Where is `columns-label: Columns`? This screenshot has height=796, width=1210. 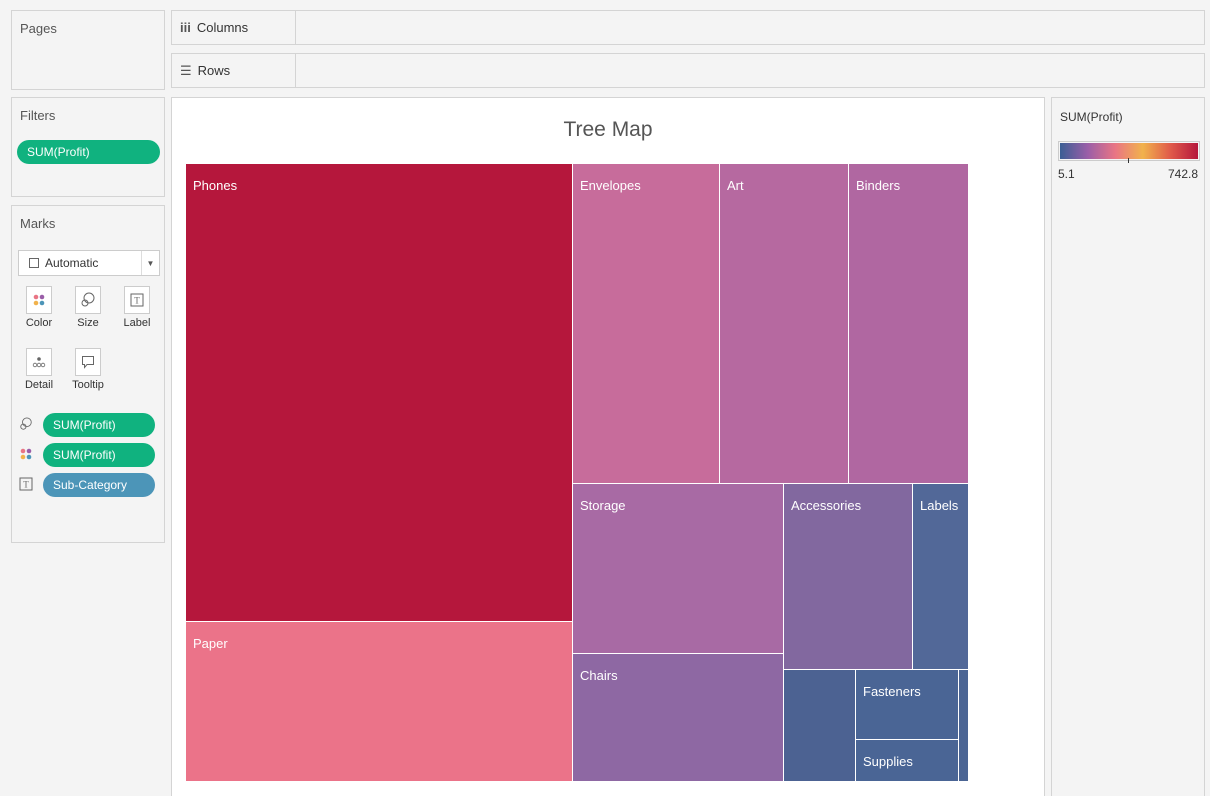
columns-label: Columns is located at coordinates (222, 27).